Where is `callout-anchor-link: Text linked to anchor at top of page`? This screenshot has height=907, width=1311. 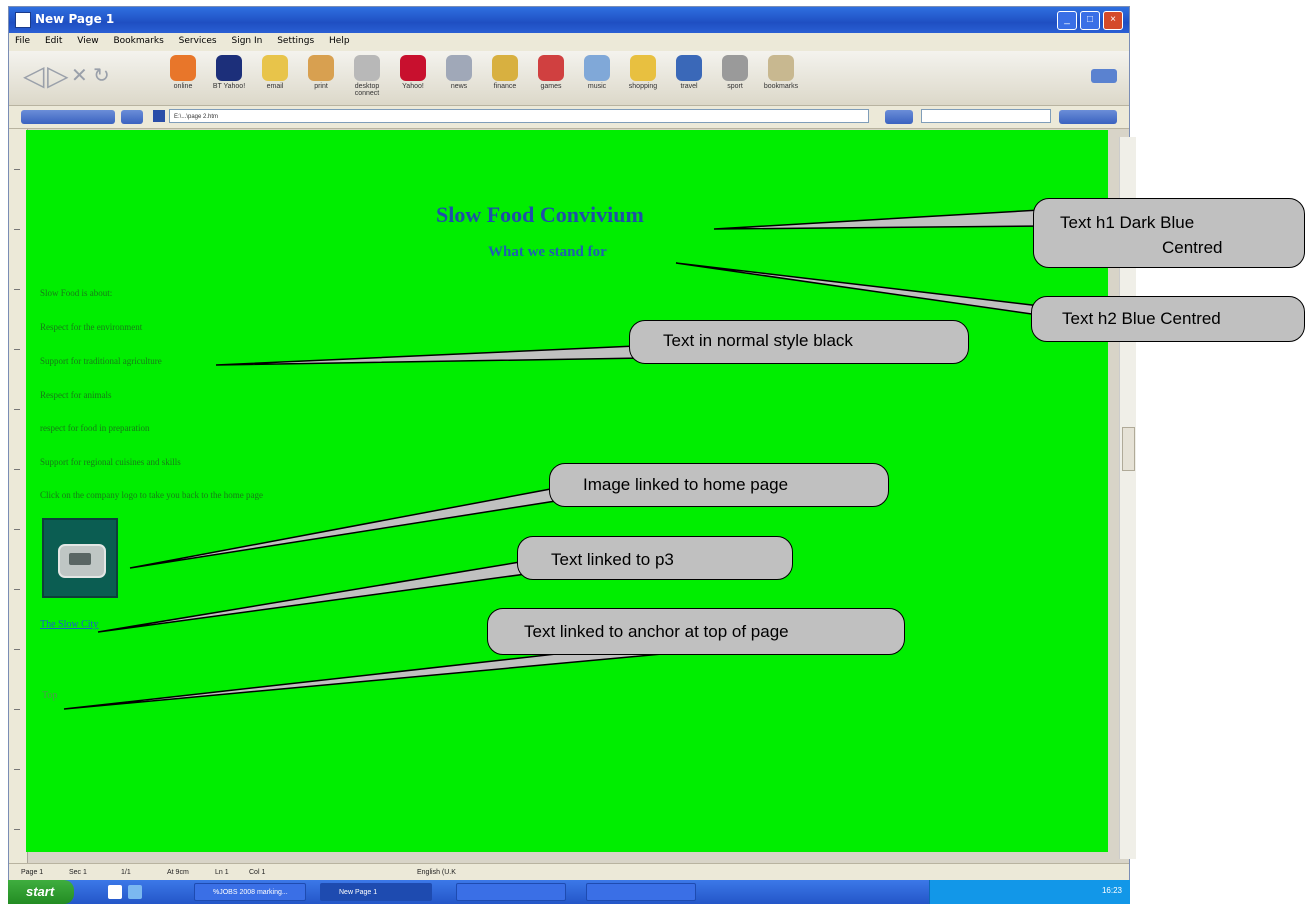 callout-anchor-link: Text linked to anchor at top of page is located at coordinates (696, 631).